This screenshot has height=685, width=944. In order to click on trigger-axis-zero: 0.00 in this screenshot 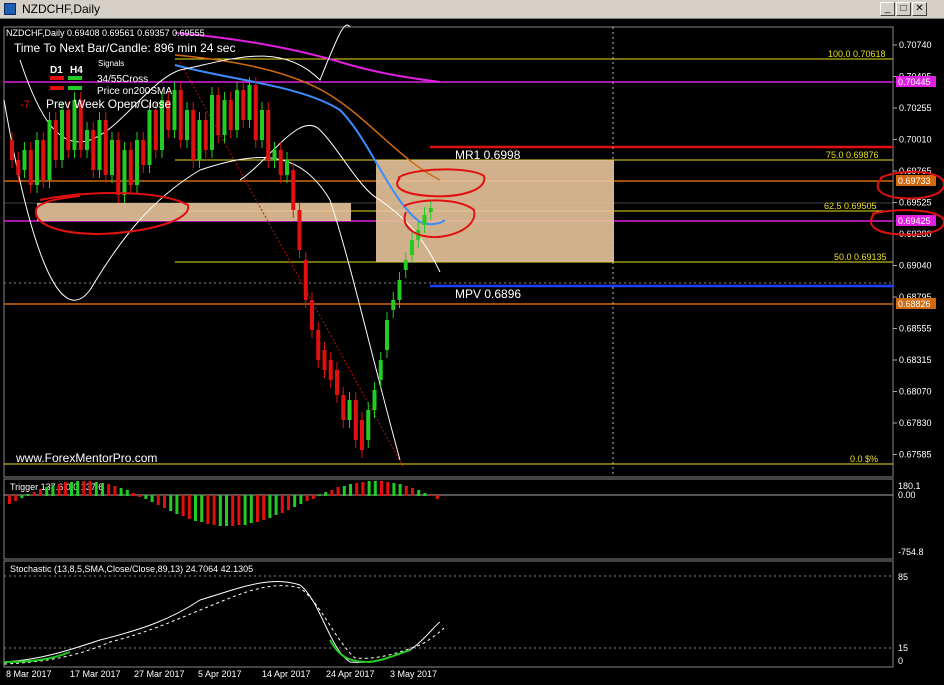, I will do `click(907, 495)`.